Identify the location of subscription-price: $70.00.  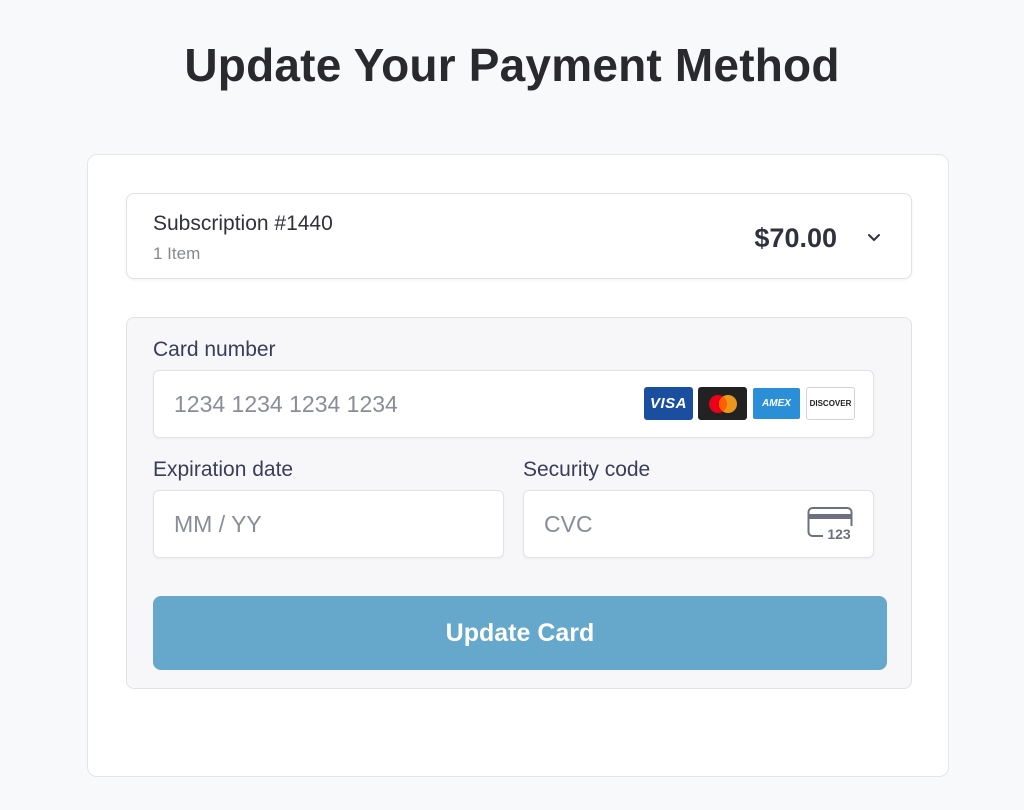
(795, 238).